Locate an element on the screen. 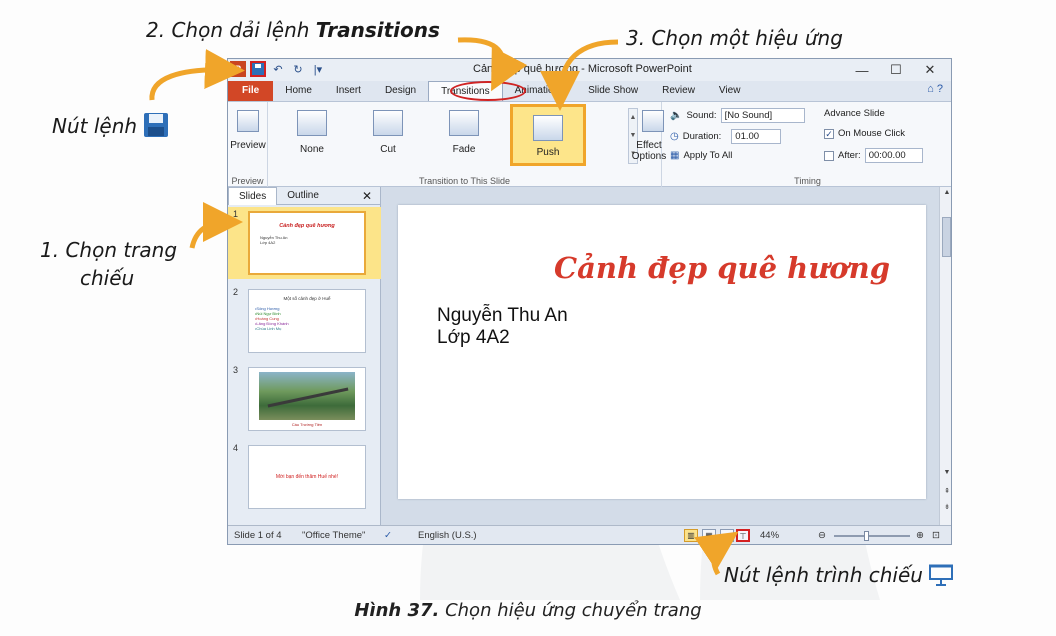 This screenshot has width=1056, height=636. thumbnail-caption: Cầu Trường Tiền is located at coordinates (307, 424).